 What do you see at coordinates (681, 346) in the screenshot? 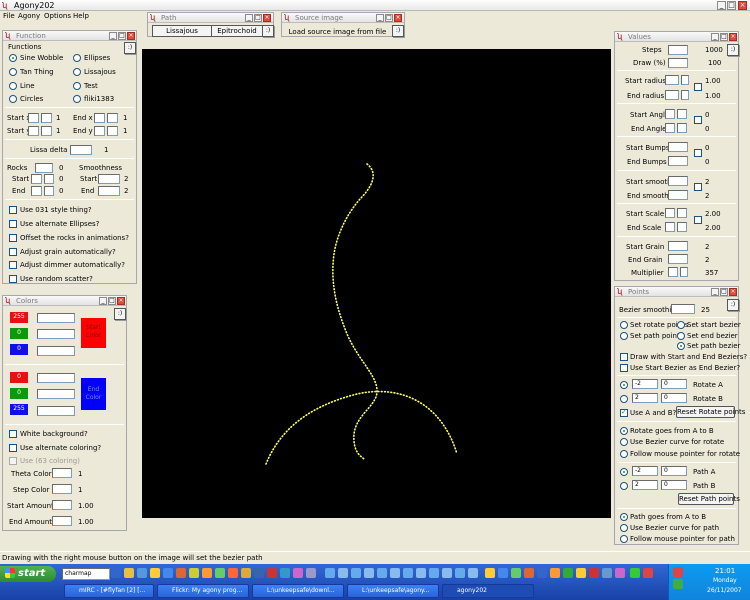
I see `radio-set-path-bezier` at bounding box center [681, 346].